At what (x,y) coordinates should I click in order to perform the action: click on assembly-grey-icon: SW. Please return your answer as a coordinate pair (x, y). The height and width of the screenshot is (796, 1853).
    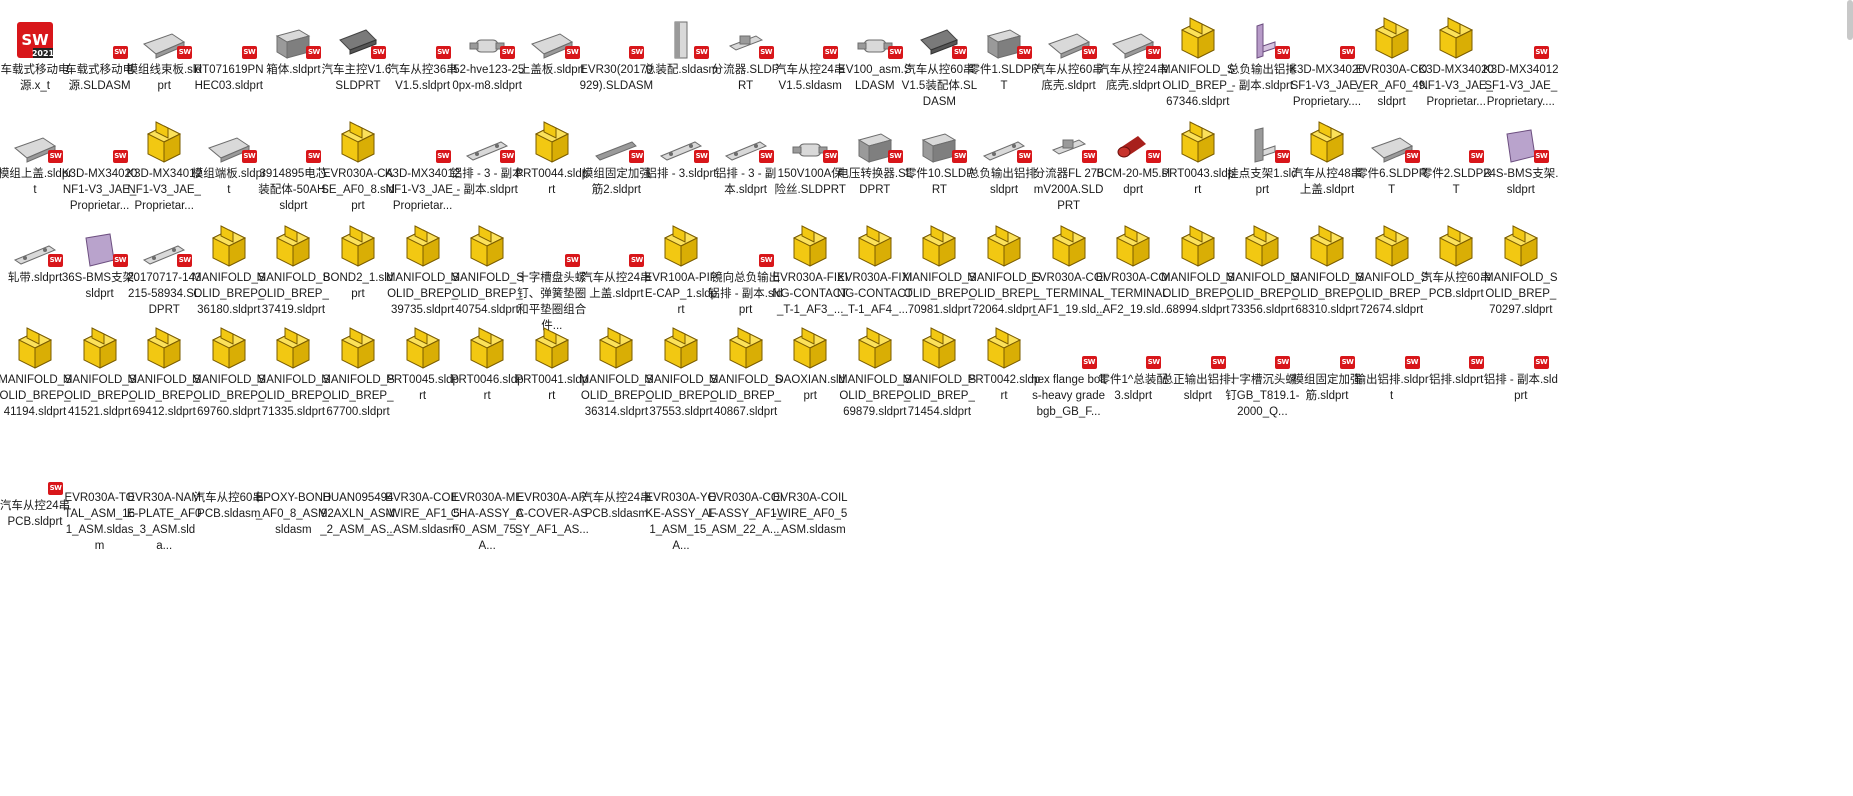
    Looking at the image, I should click on (100, 36).